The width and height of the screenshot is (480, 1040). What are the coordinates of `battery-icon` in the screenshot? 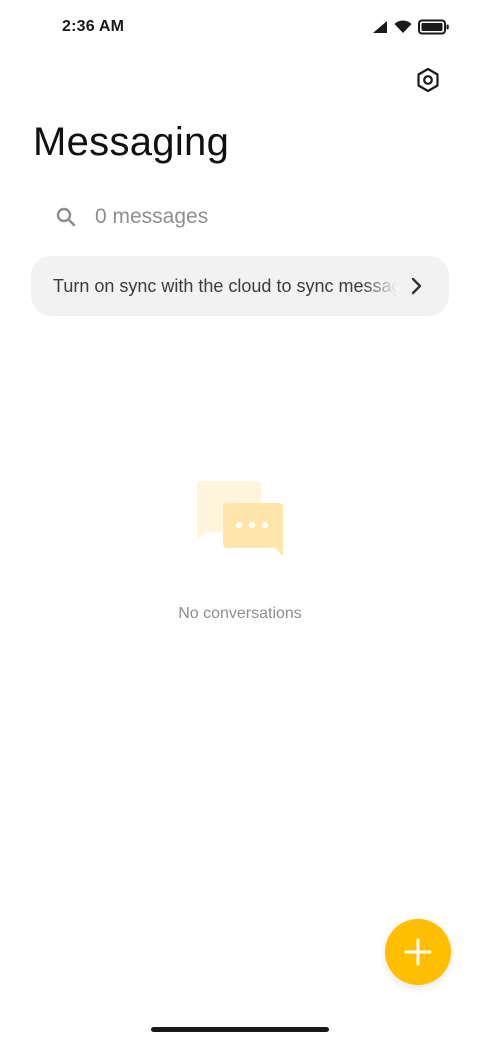 It's located at (434, 27).